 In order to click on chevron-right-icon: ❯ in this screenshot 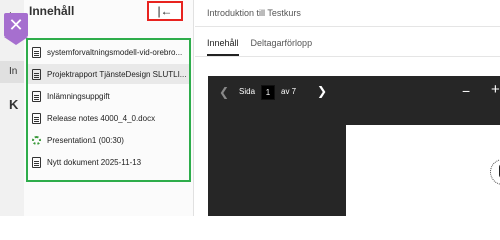, I will do `click(322, 91)`.